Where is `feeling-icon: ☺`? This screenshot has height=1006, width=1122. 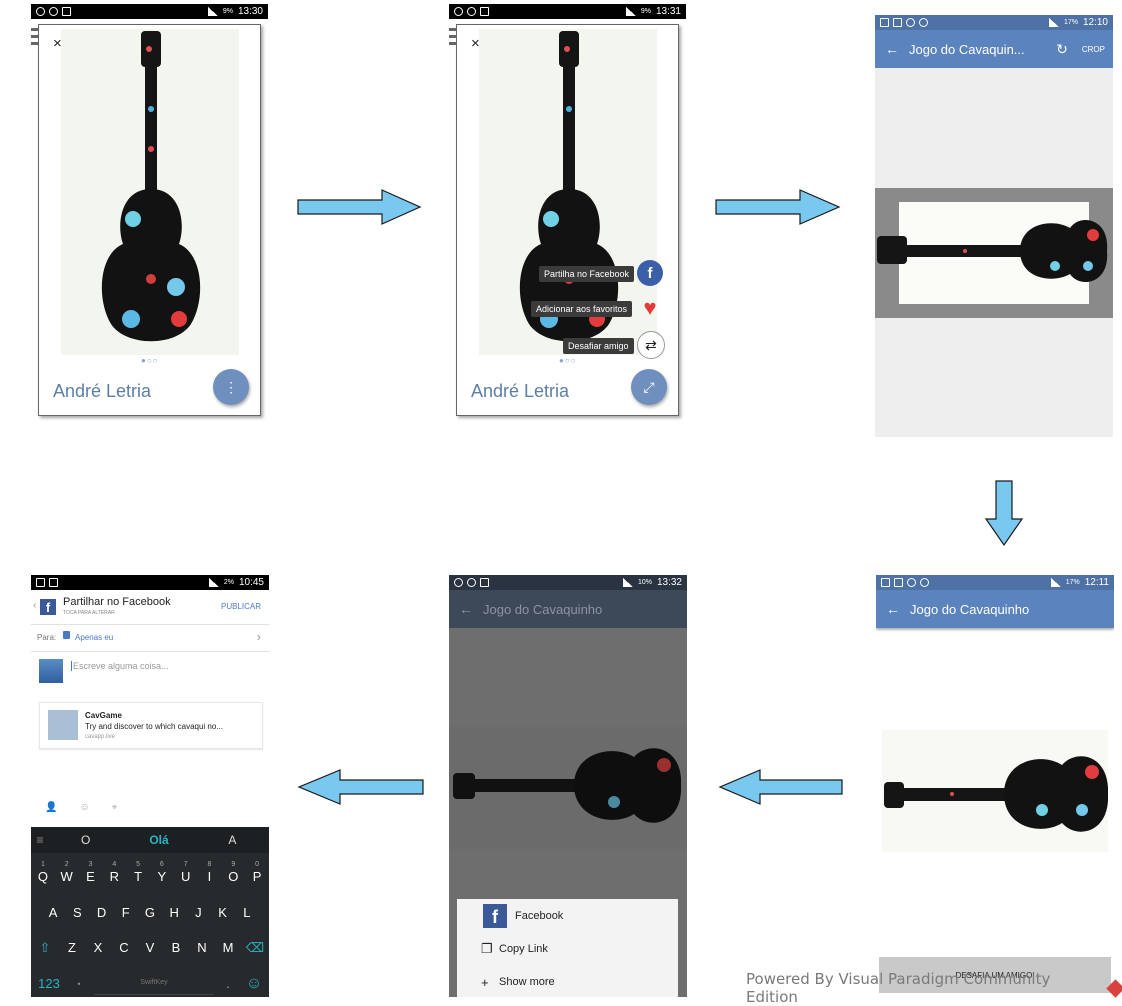
feeling-icon: ☺ is located at coordinates (84, 807).